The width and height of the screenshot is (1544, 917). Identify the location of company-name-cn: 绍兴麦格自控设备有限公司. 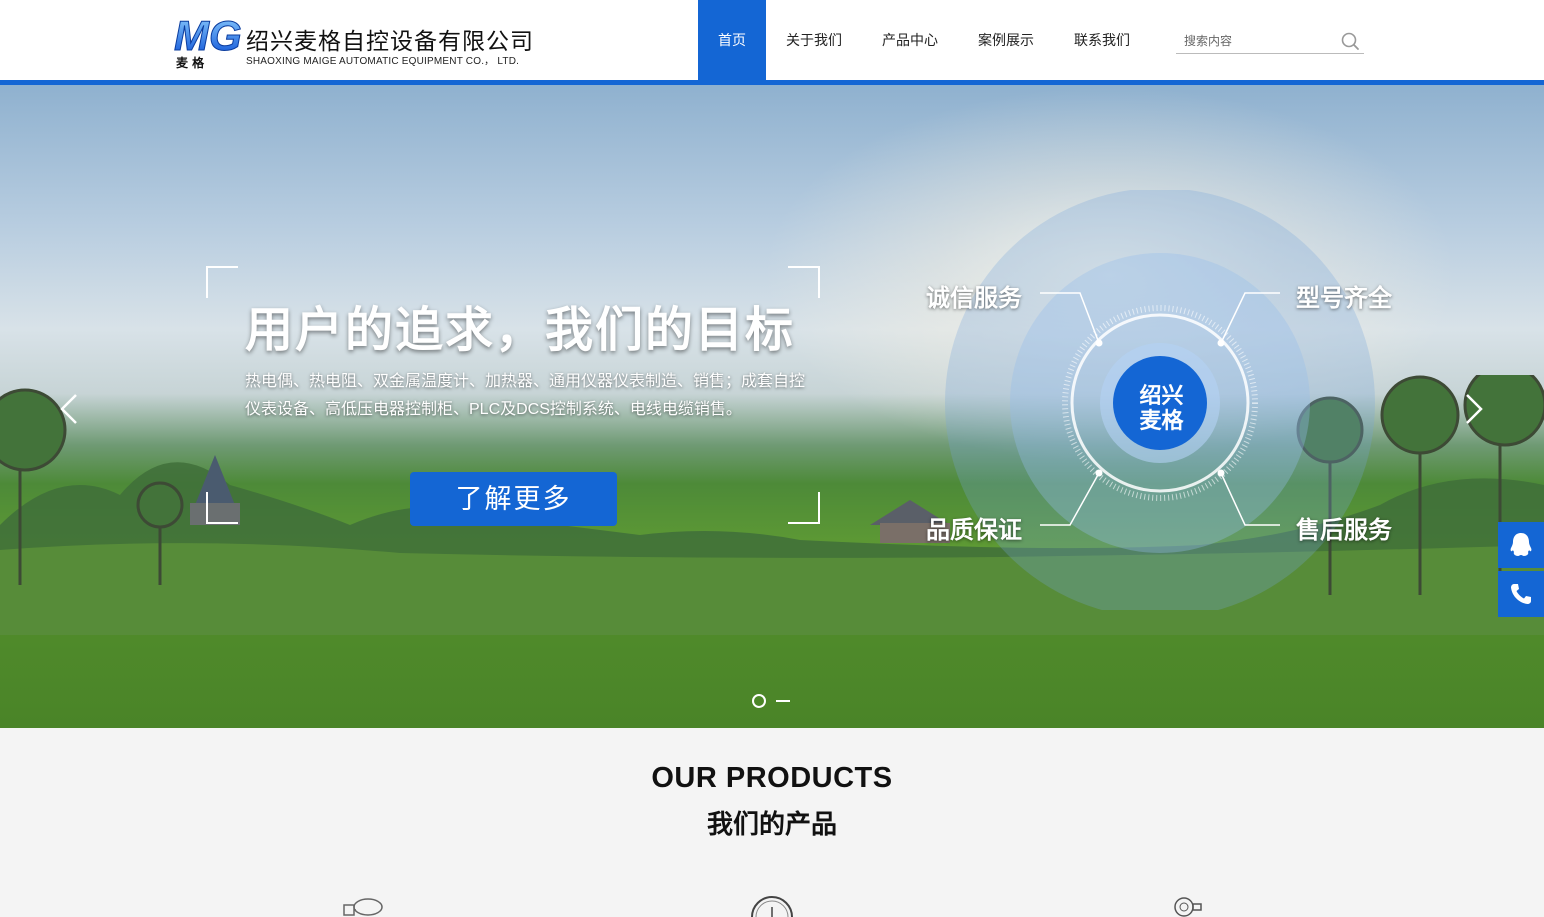
(390, 42).